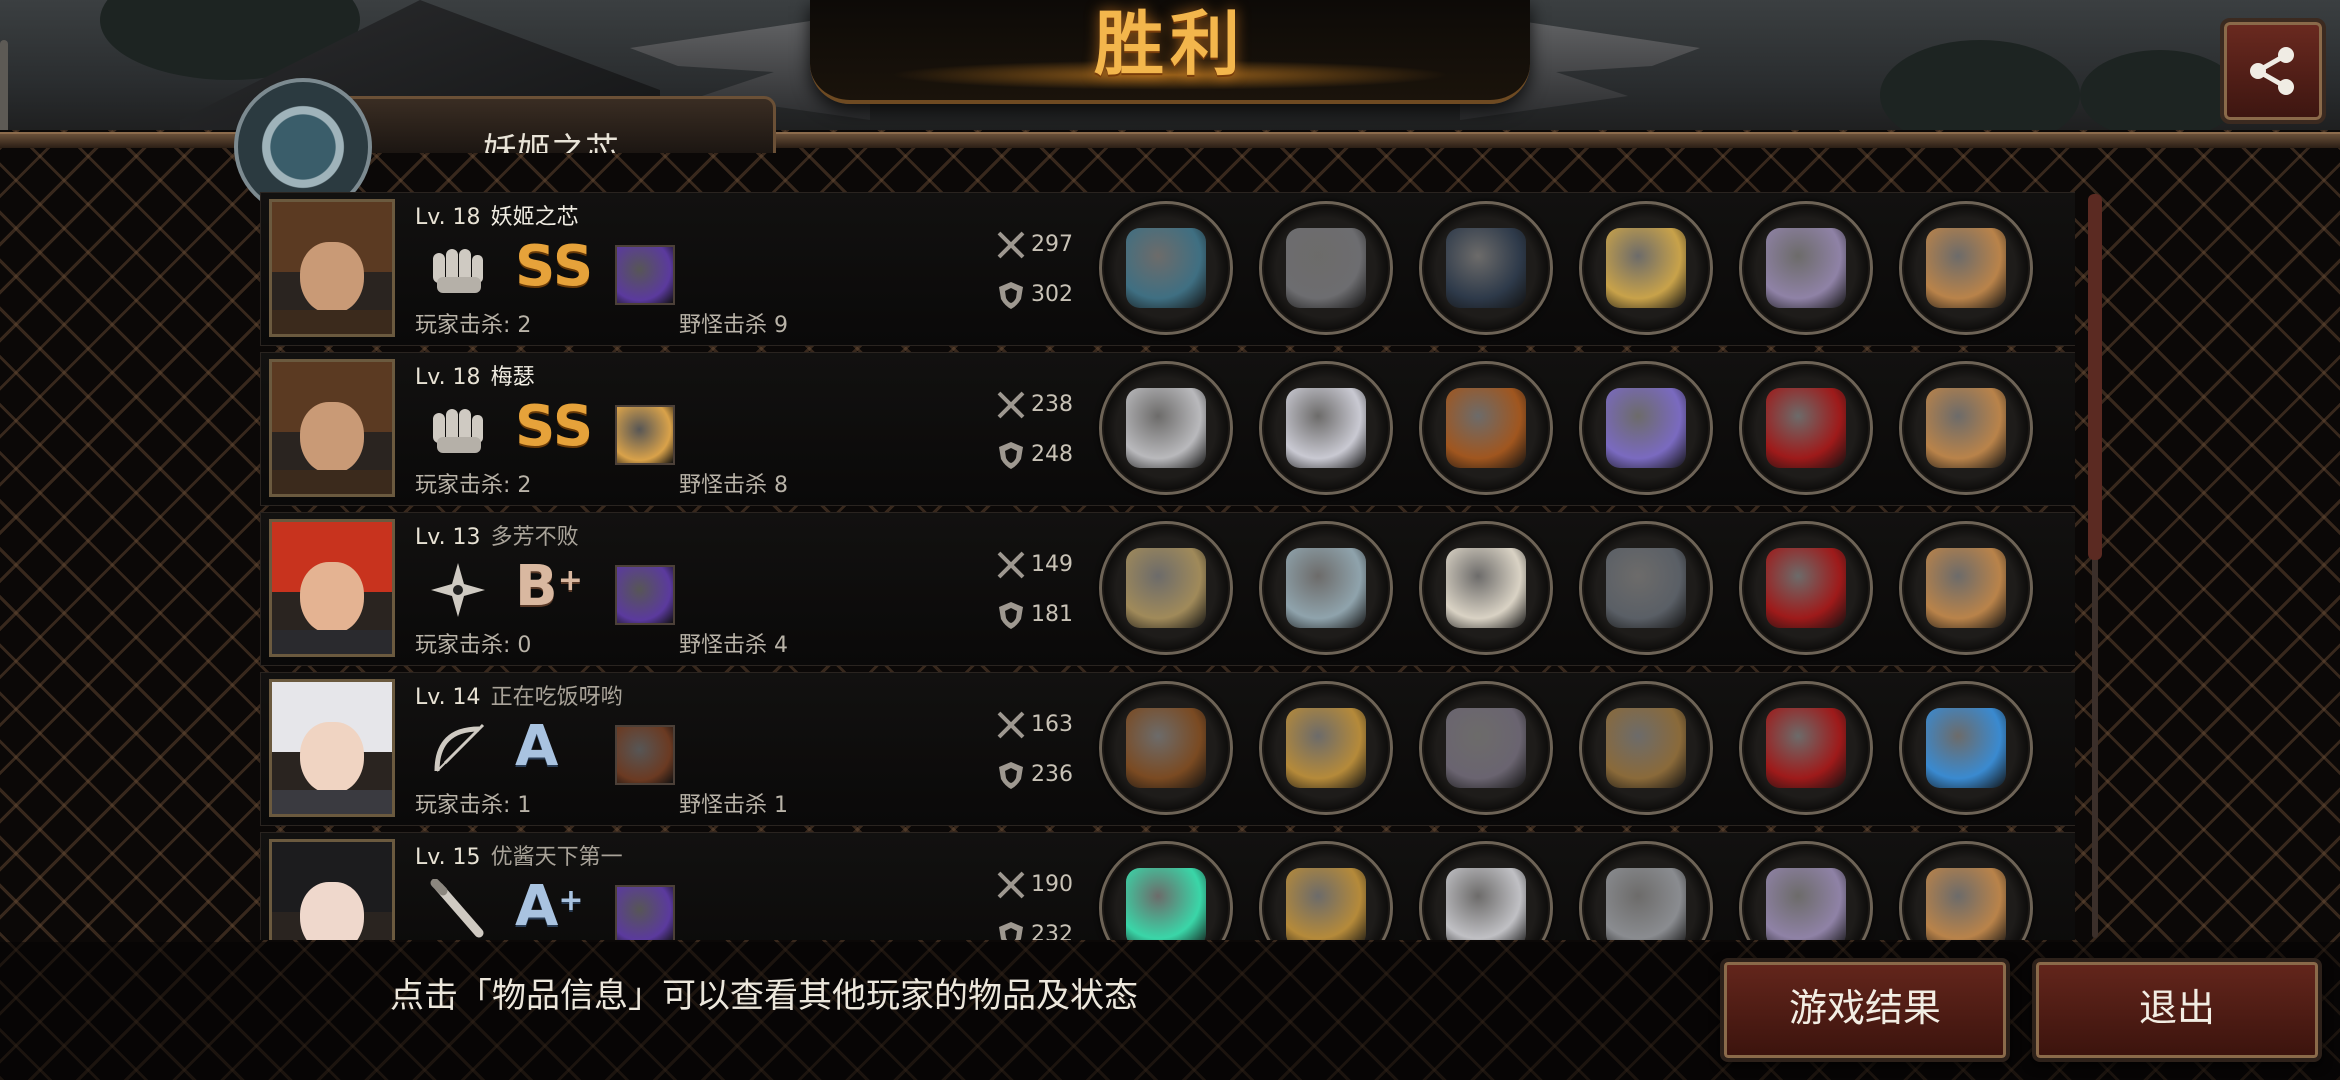  I want to click on player-row: Lv. 14 正在吃饭呀哟 A 玩家击杀: 1 野怪击杀 1 163 236, so click(1167, 749).